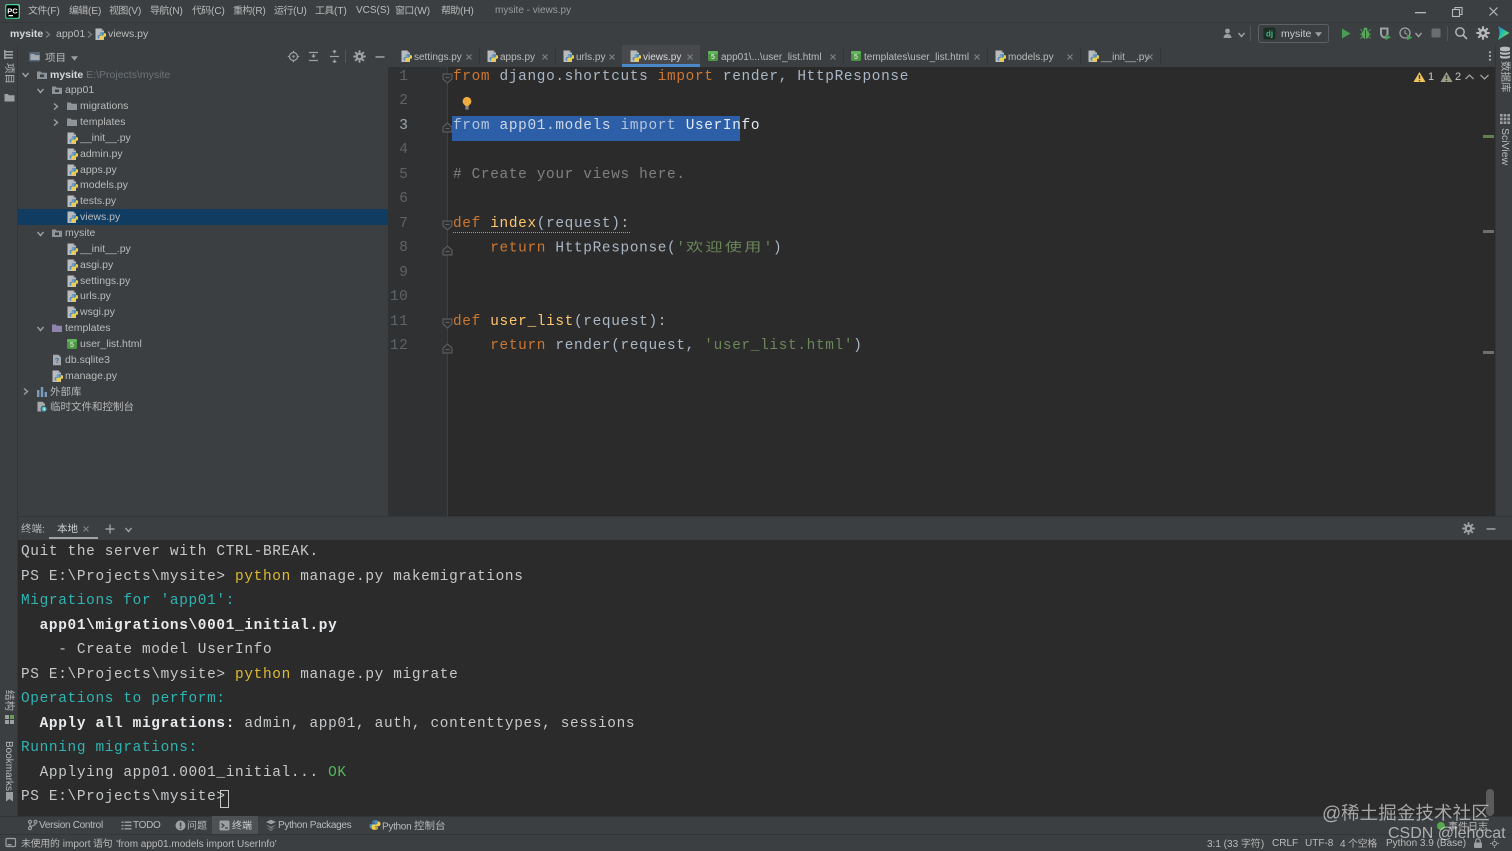  I want to click on svg-text: PC, so click(12, 11).